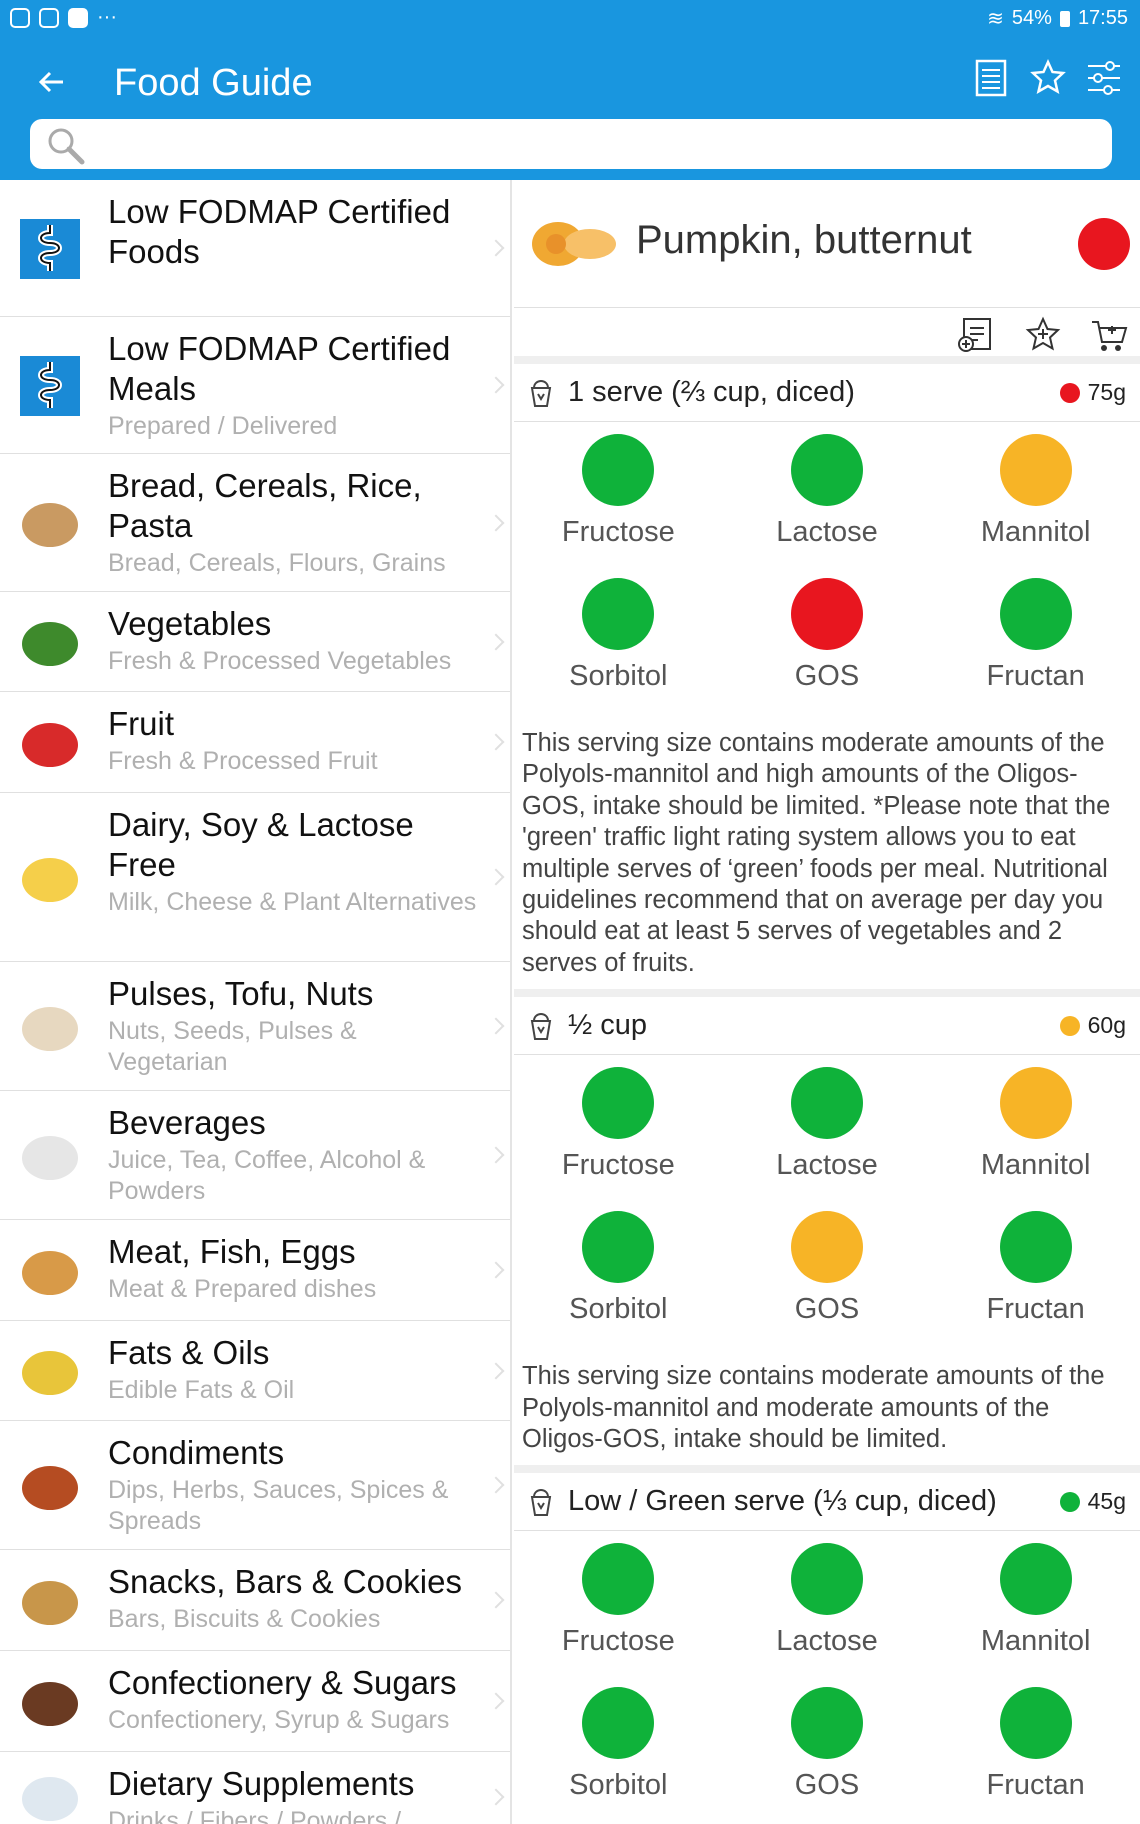 Image resolution: width=1140 pixels, height=1824 pixels. Describe the element at coordinates (50, 1702) in the screenshot. I see `chocolate-icon` at that location.